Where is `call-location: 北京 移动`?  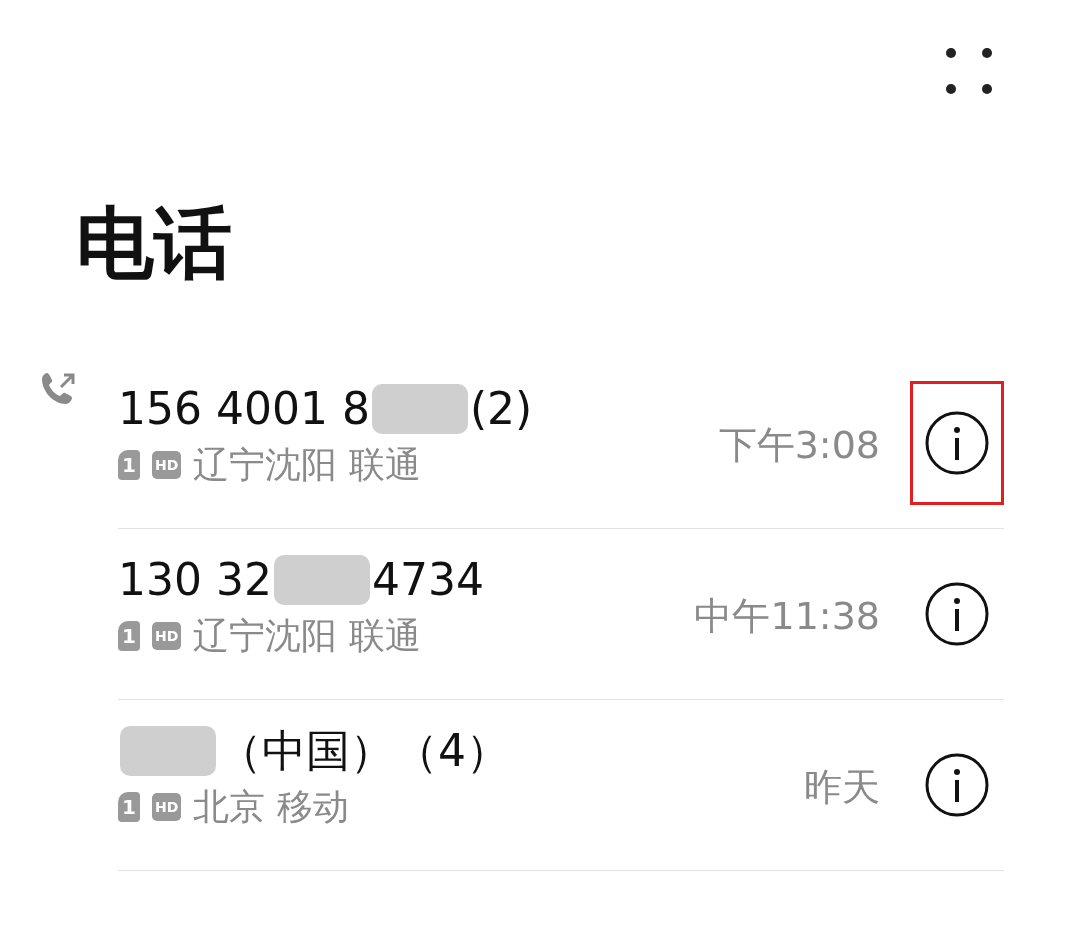 call-location: 北京 移动 is located at coordinates (271, 807).